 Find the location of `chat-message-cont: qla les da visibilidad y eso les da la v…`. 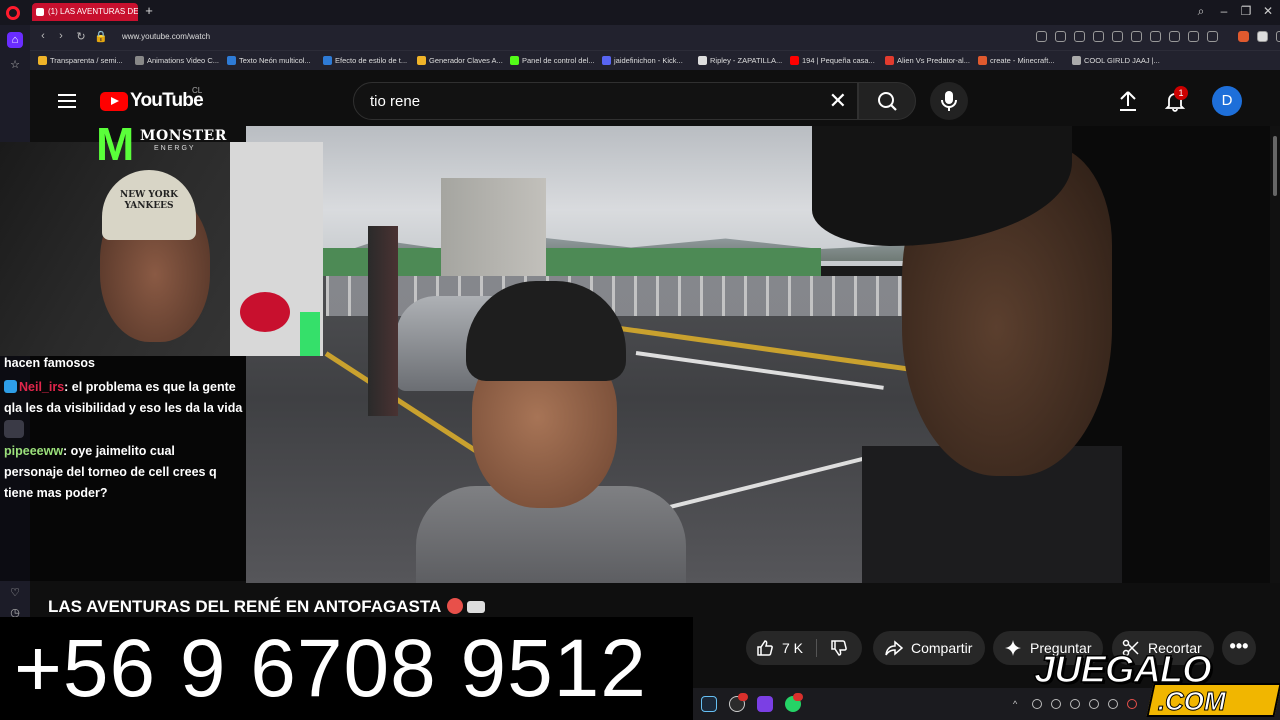

chat-message-cont: qla les da visibilidad y eso les da la v… is located at coordinates (123, 408).